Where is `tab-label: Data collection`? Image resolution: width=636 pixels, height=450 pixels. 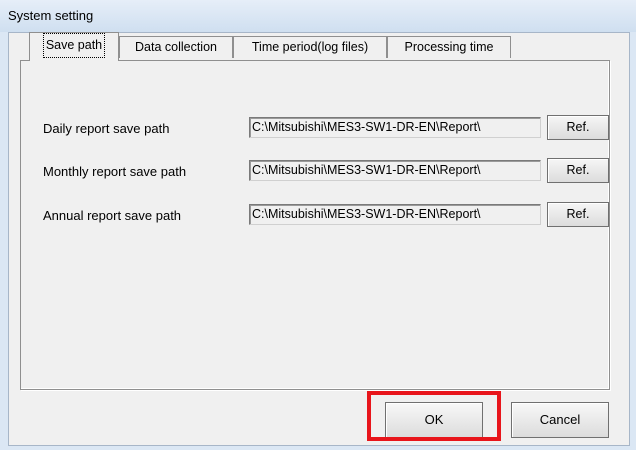 tab-label: Data collection is located at coordinates (176, 47).